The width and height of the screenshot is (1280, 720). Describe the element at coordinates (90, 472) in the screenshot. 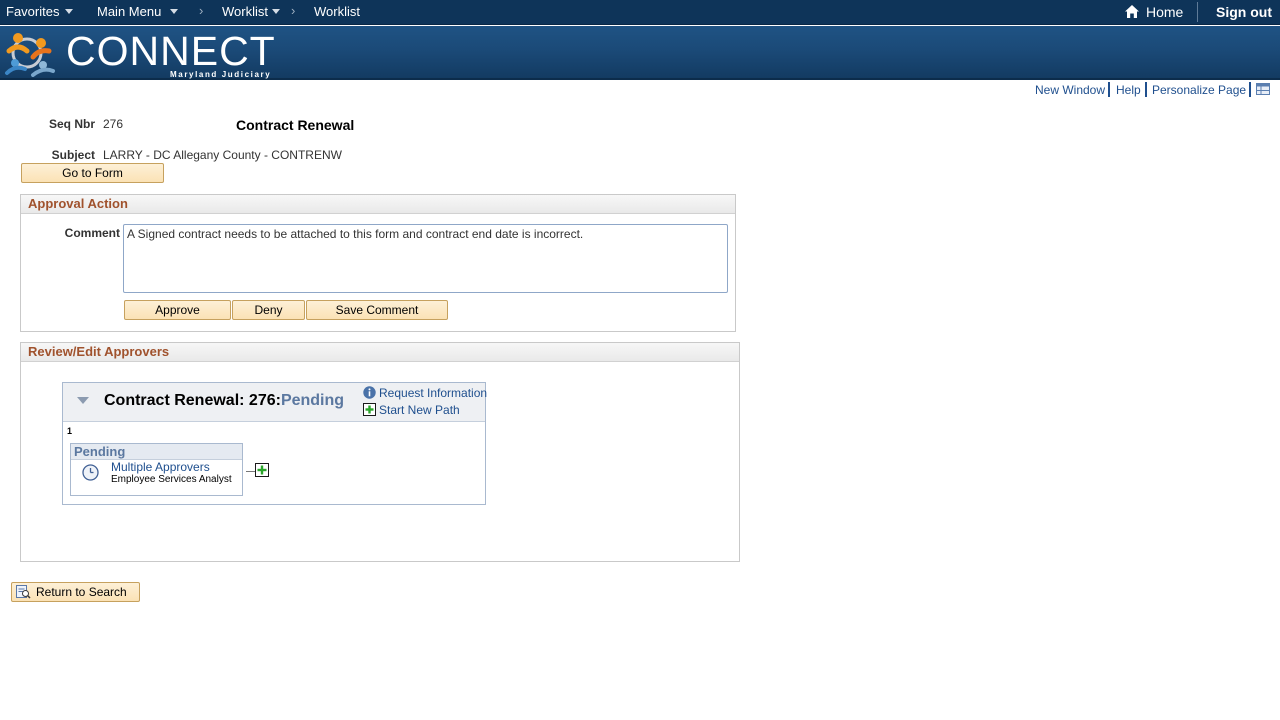

I see `clock-icon` at that location.